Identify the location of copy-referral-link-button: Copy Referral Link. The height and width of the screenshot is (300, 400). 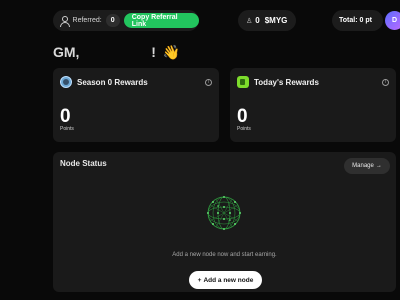
(161, 20).